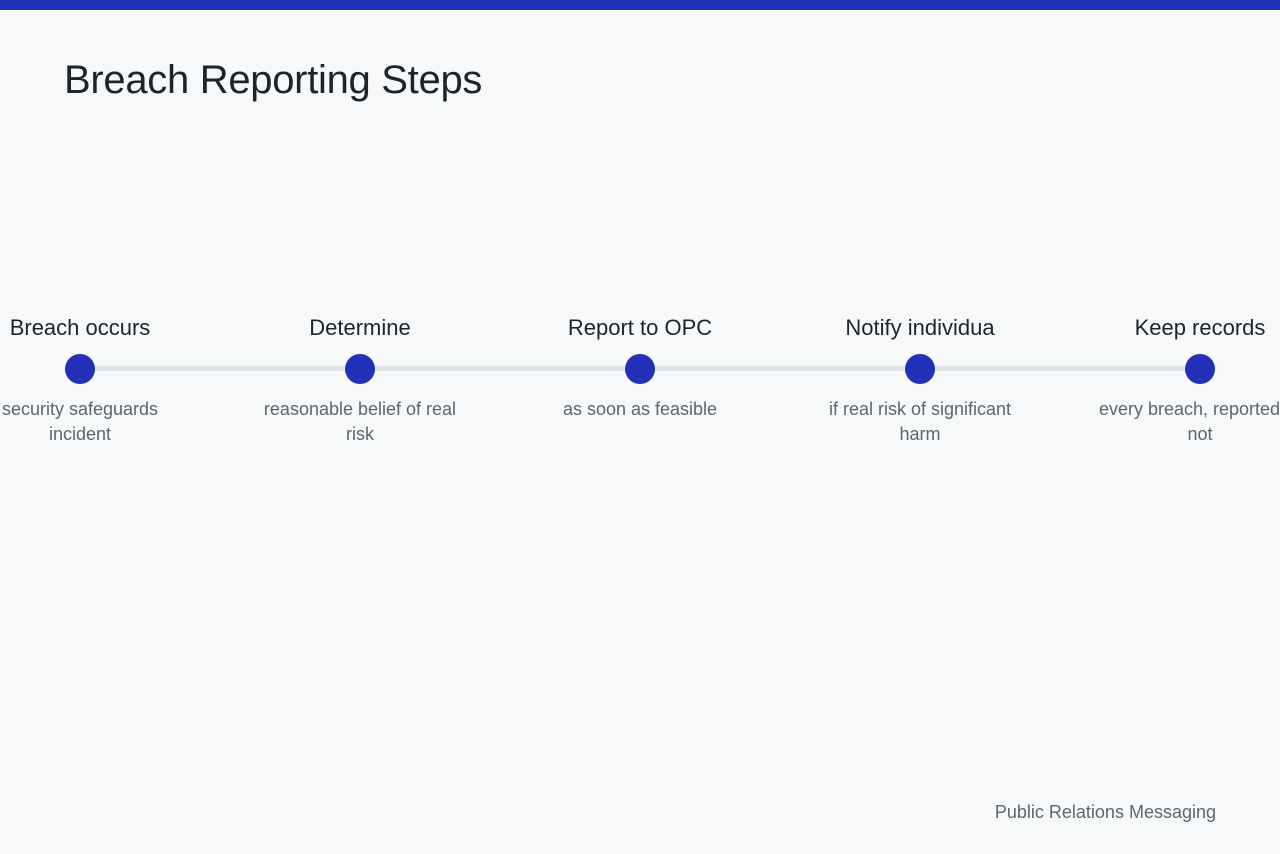 The height and width of the screenshot is (854, 1280). What do you see at coordinates (1105, 812) in the screenshot?
I see `footer-caption: Public Relations Messaging` at bounding box center [1105, 812].